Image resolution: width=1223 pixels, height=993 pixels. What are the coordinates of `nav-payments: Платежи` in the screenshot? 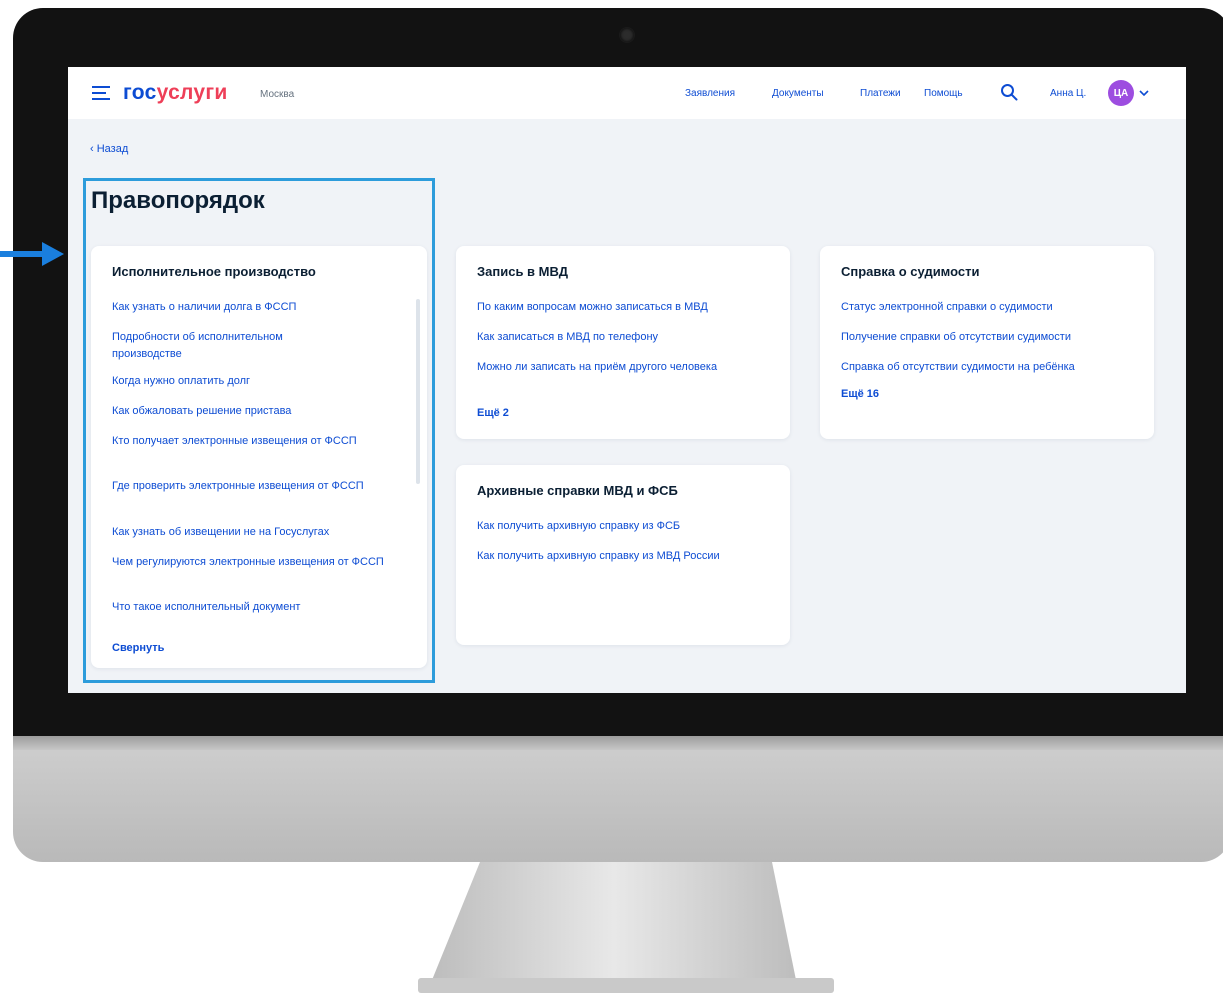 It's located at (880, 93).